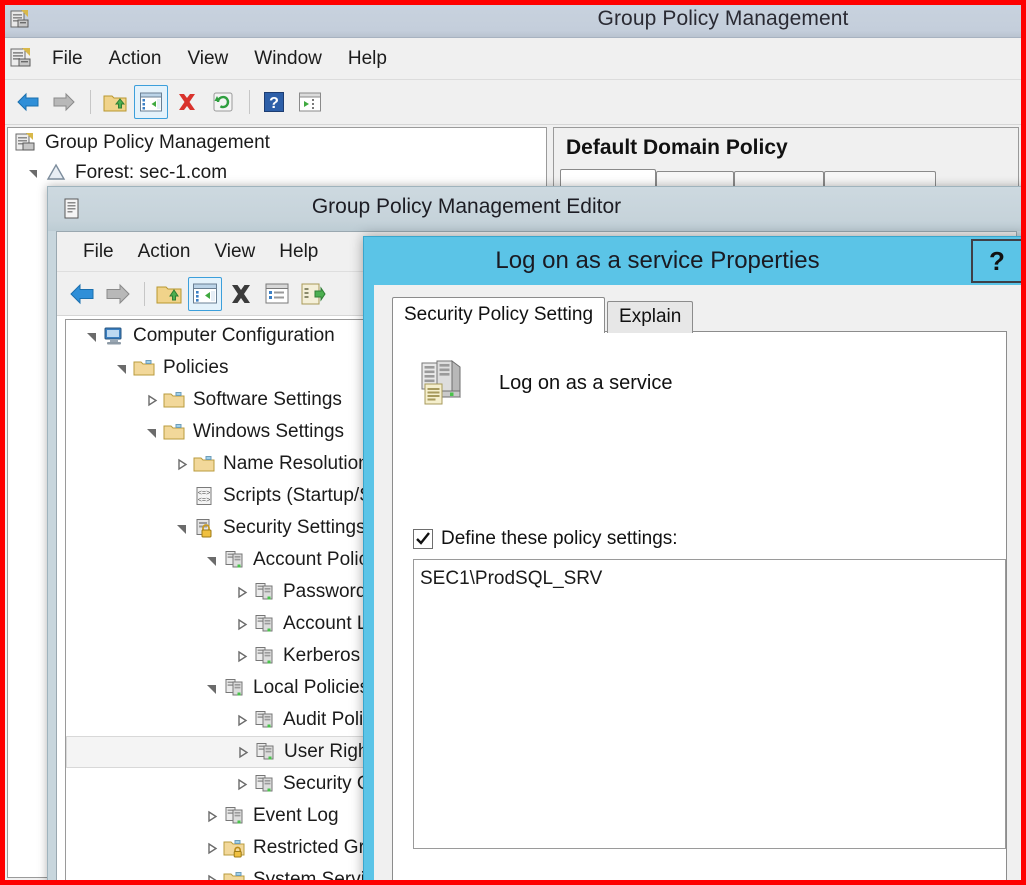  What do you see at coordinates (234, 848) in the screenshot?
I see `restricted-folder-icon` at bounding box center [234, 848].